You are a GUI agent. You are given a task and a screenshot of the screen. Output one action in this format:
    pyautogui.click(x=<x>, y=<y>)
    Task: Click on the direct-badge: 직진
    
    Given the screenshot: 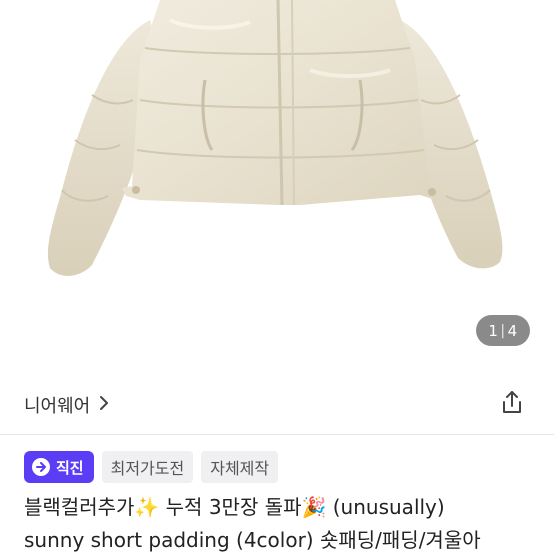 What is the action you would take?
    pyautogui.click(x=59, y=467)
    